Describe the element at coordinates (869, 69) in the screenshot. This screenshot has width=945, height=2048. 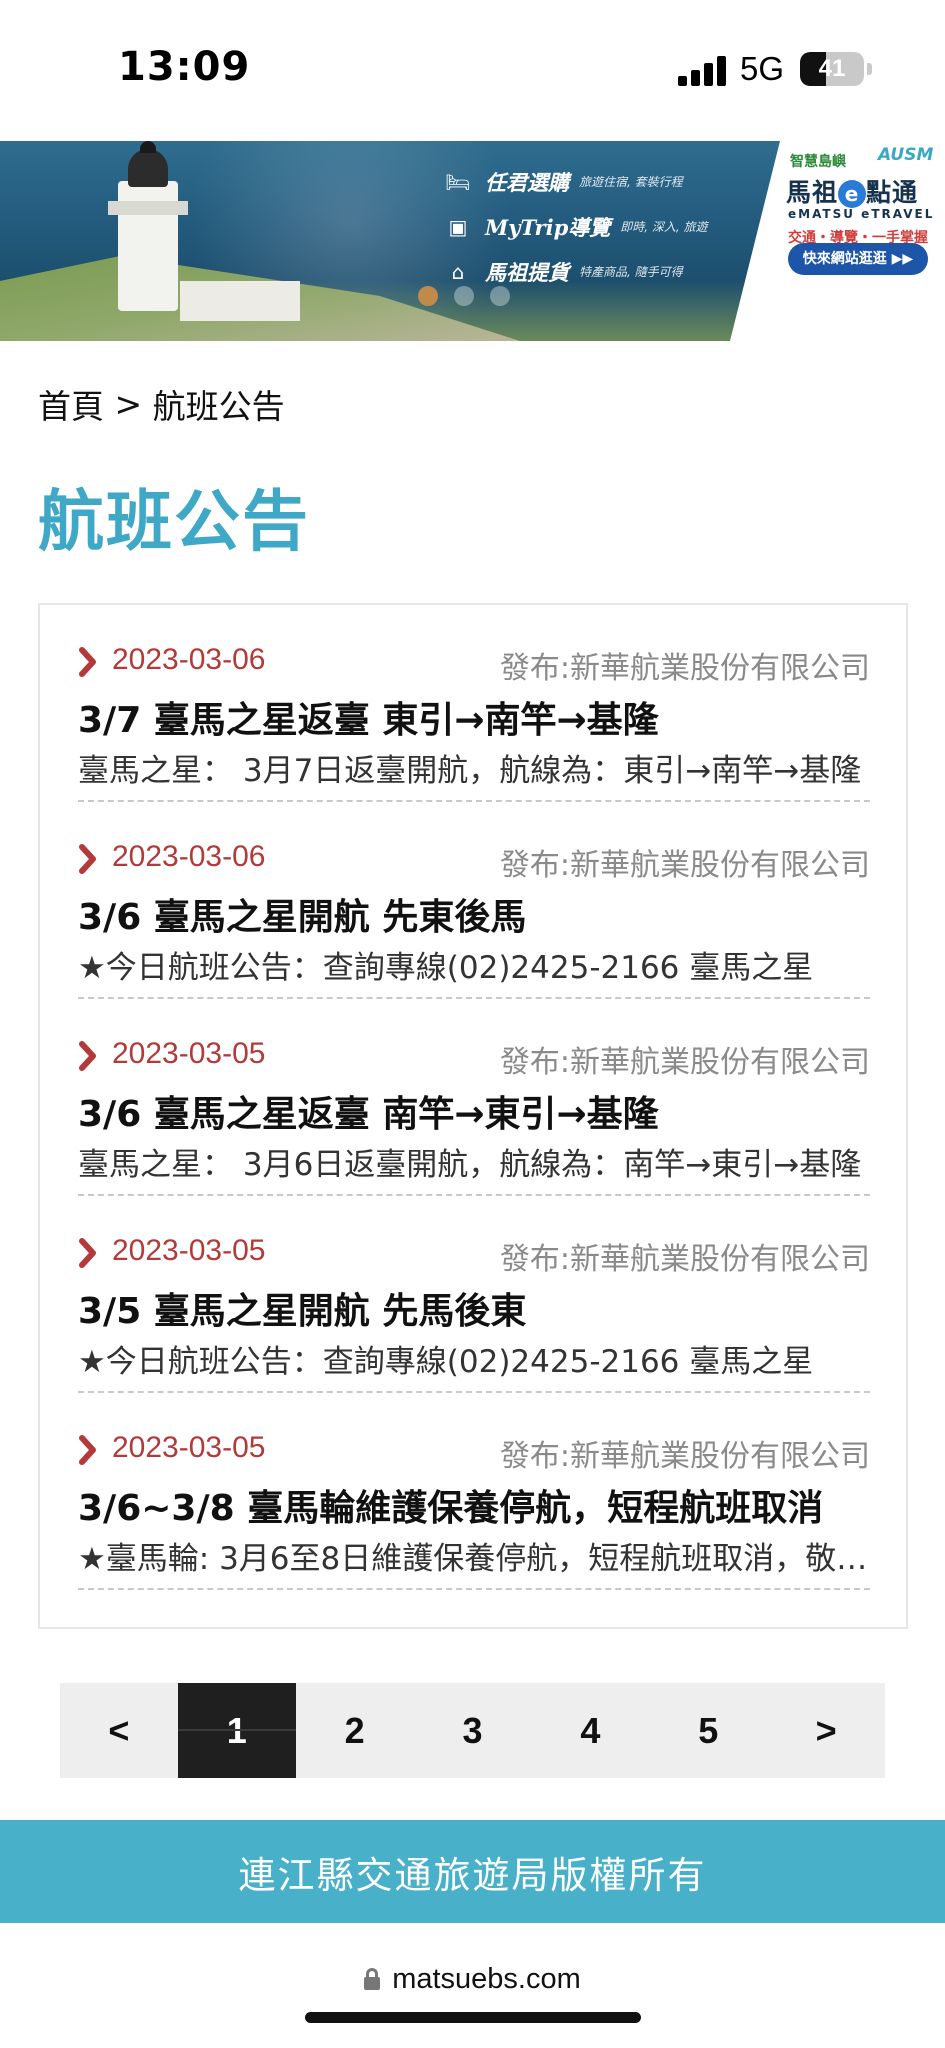
I see `battery-cap` at that location.